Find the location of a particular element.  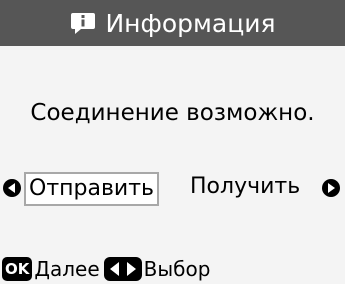

info-bubble-icon is located at coordinates (83, 23).